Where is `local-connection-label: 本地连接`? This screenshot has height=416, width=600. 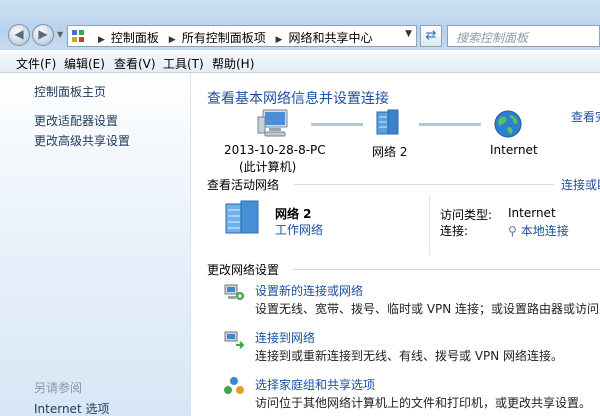
local-connection-label: 本地连接 is located at coordinates (544, 231).